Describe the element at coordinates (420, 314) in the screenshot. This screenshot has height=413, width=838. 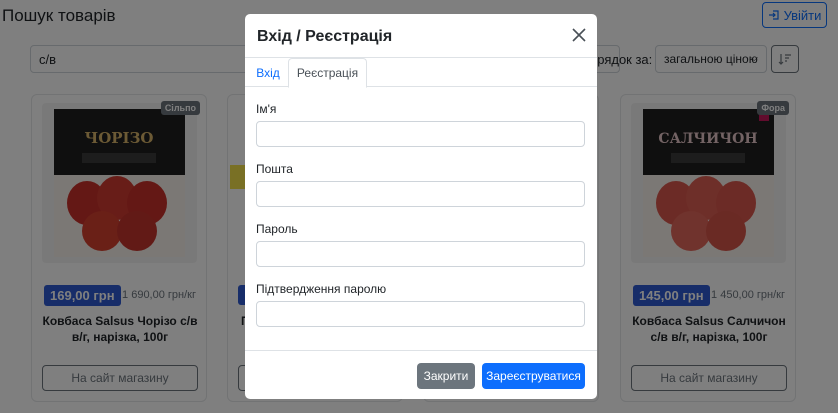
I see `password-confirm-field` at that location.